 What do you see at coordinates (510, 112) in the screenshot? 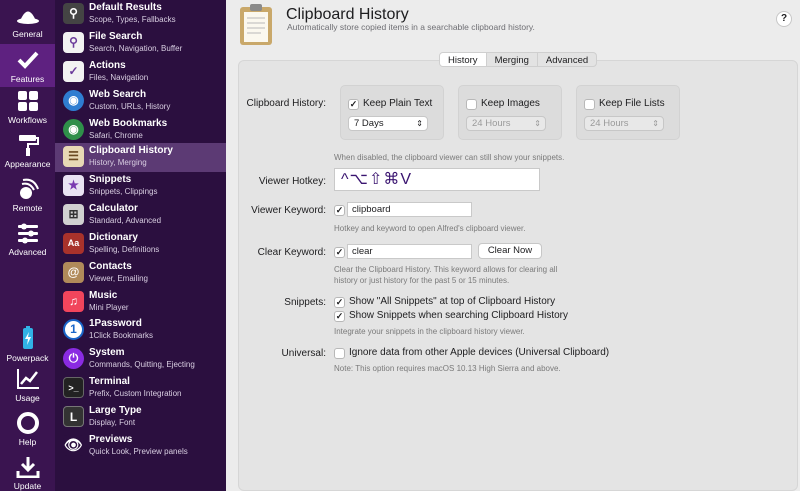
I see `keep-images-group: Keep Images 24 Hours ⇕` at bounding box center [510, 112].